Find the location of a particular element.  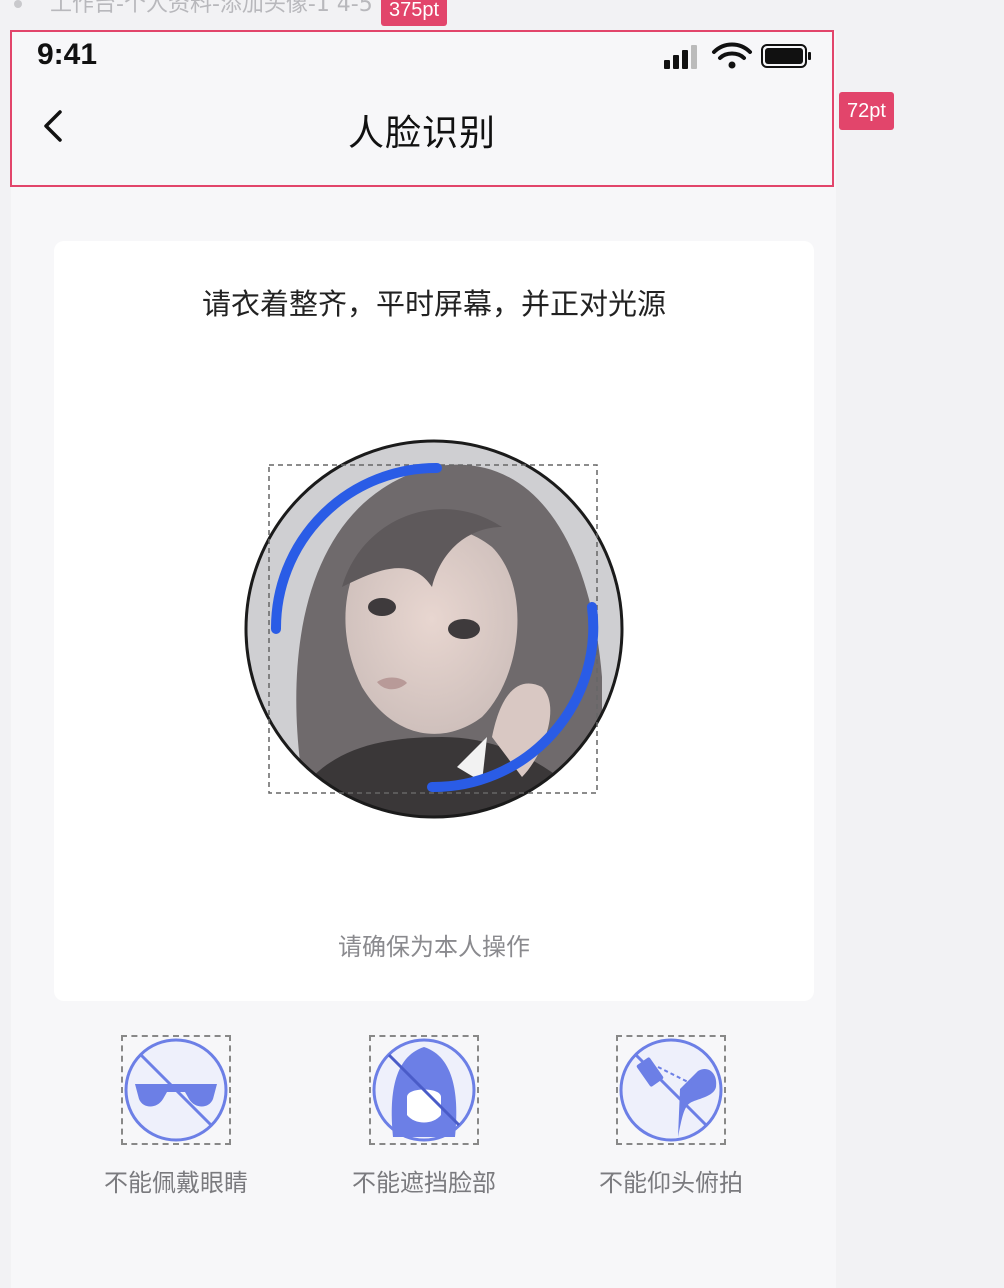

rule-no-glasses: 不能佩戴眼睛 is located at coordinates (176, 1116).